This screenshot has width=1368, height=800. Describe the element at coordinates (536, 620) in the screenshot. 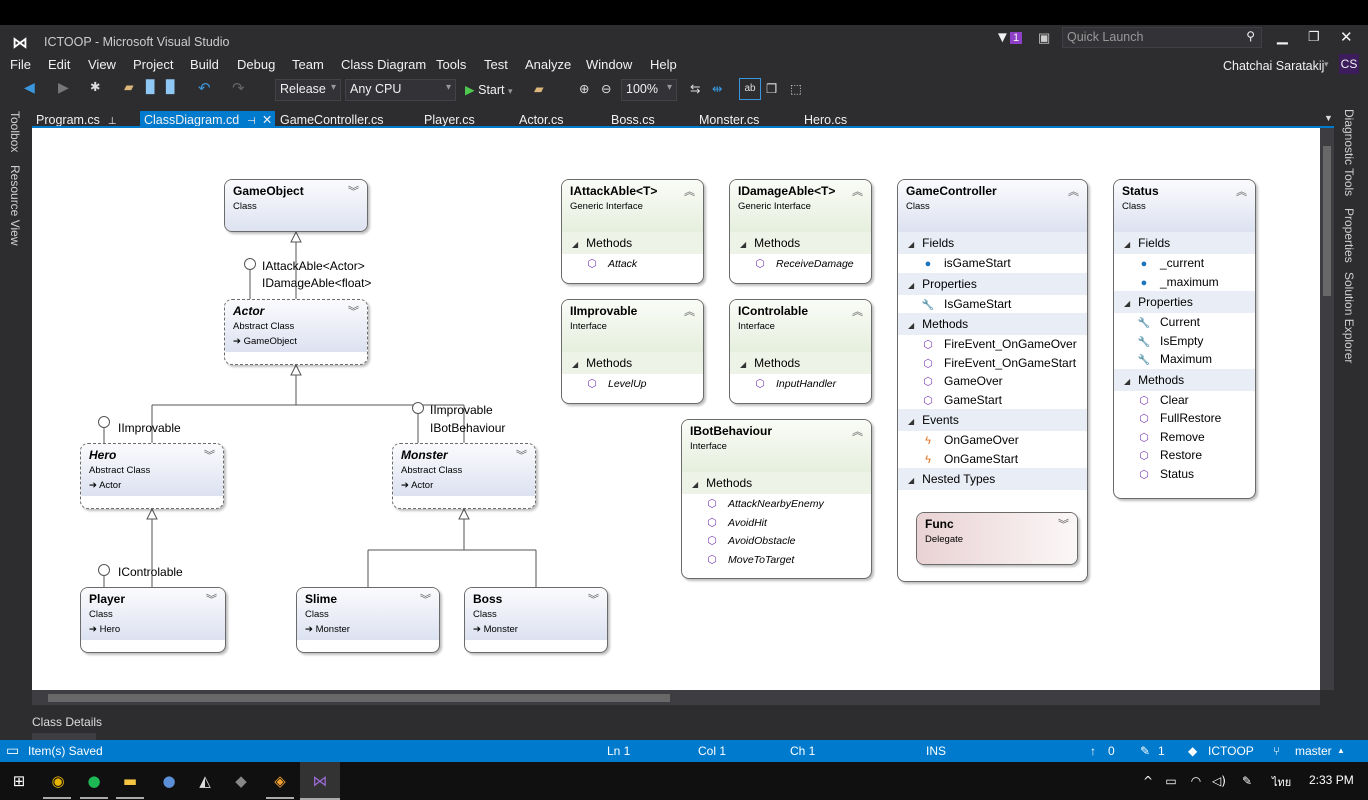

I see `class-box-boss: Boss Class ➔ Monster ︾` at that location.